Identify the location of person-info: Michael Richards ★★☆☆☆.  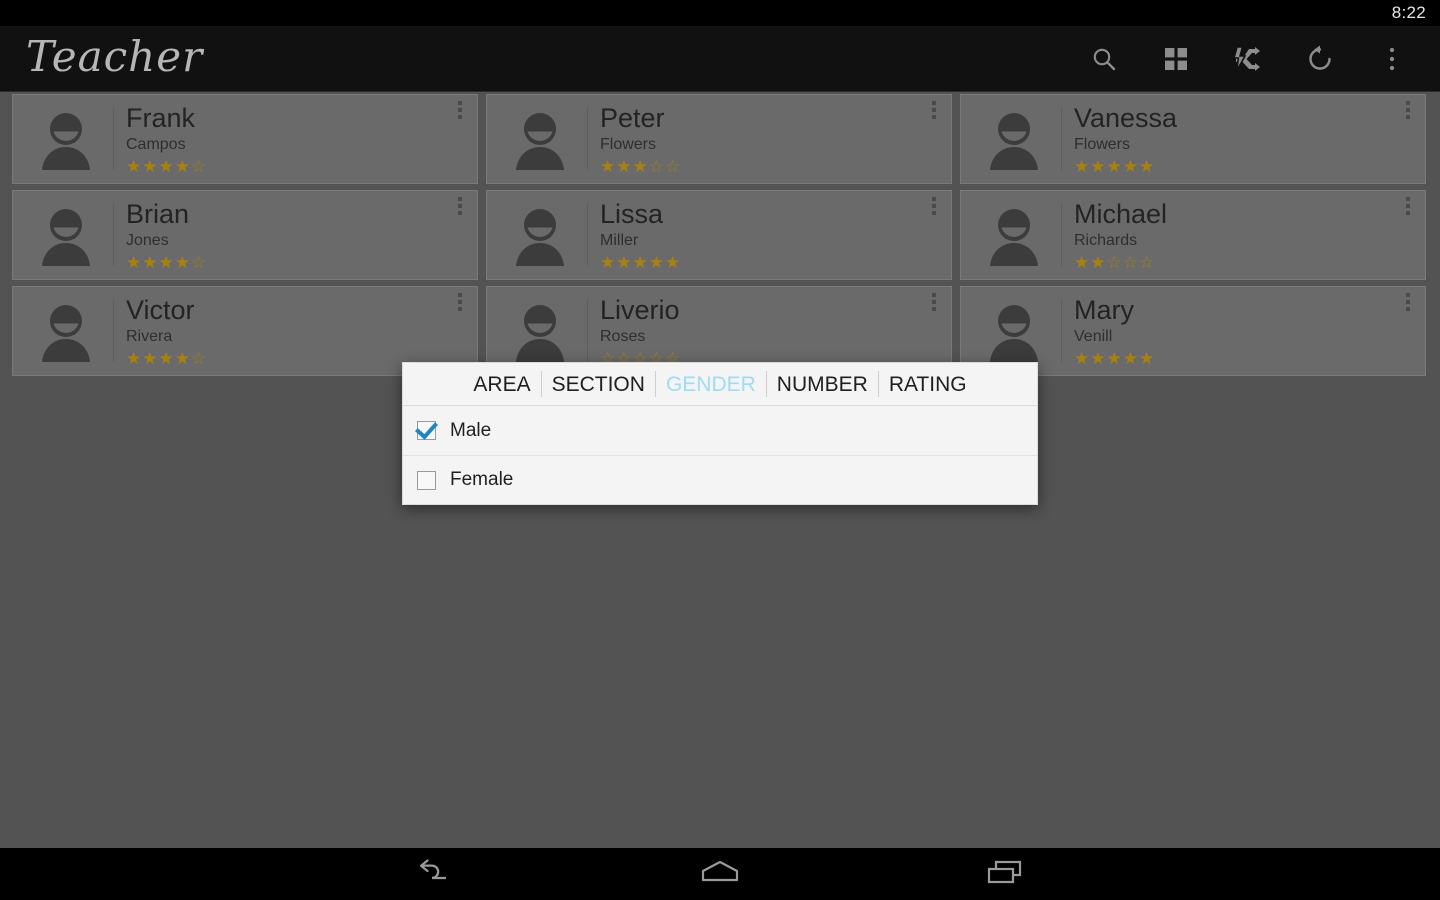
(1120, 235).